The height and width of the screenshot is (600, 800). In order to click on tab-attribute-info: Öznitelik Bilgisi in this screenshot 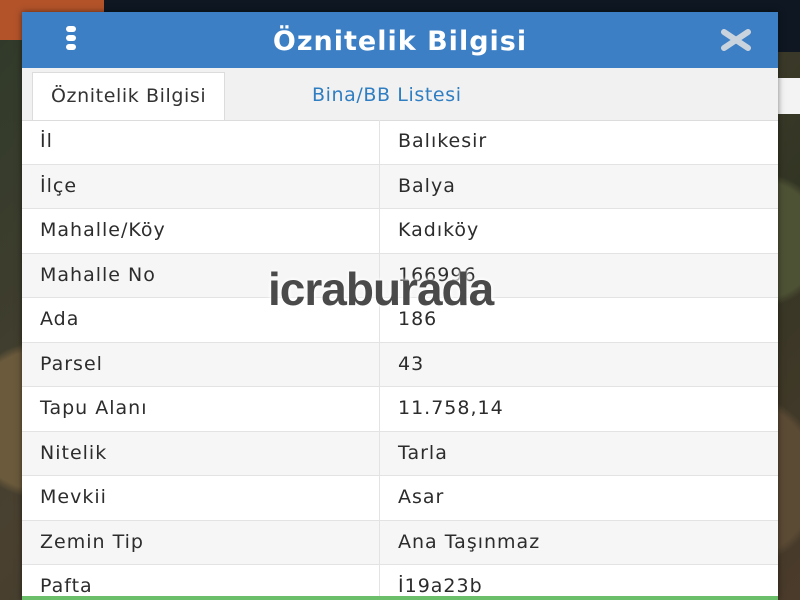, I will do `click(129, 96)`.